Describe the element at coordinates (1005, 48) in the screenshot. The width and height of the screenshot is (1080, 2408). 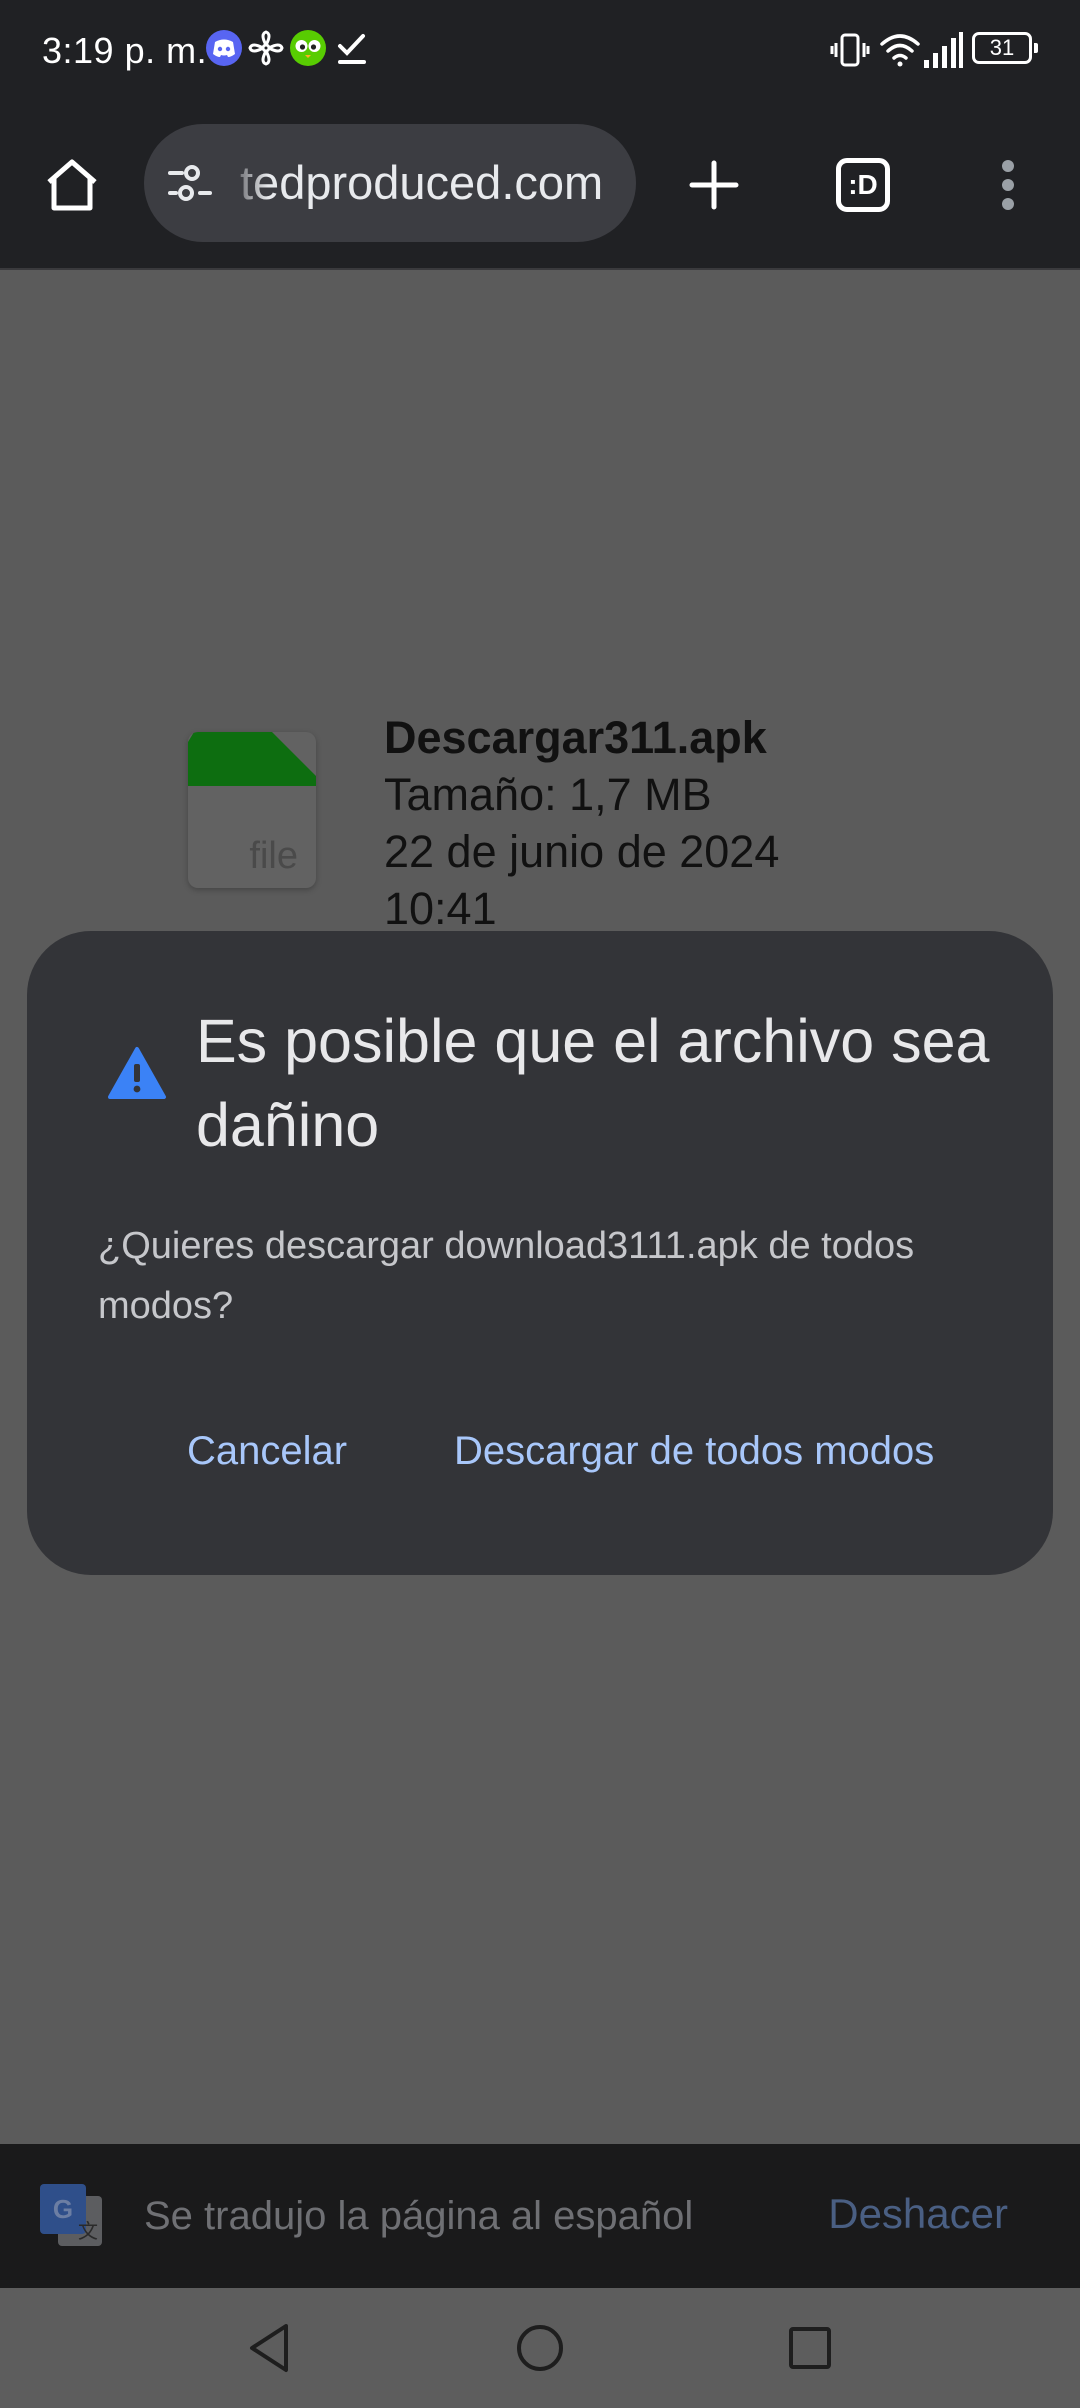
I see `battery-icon: 31` at that location.